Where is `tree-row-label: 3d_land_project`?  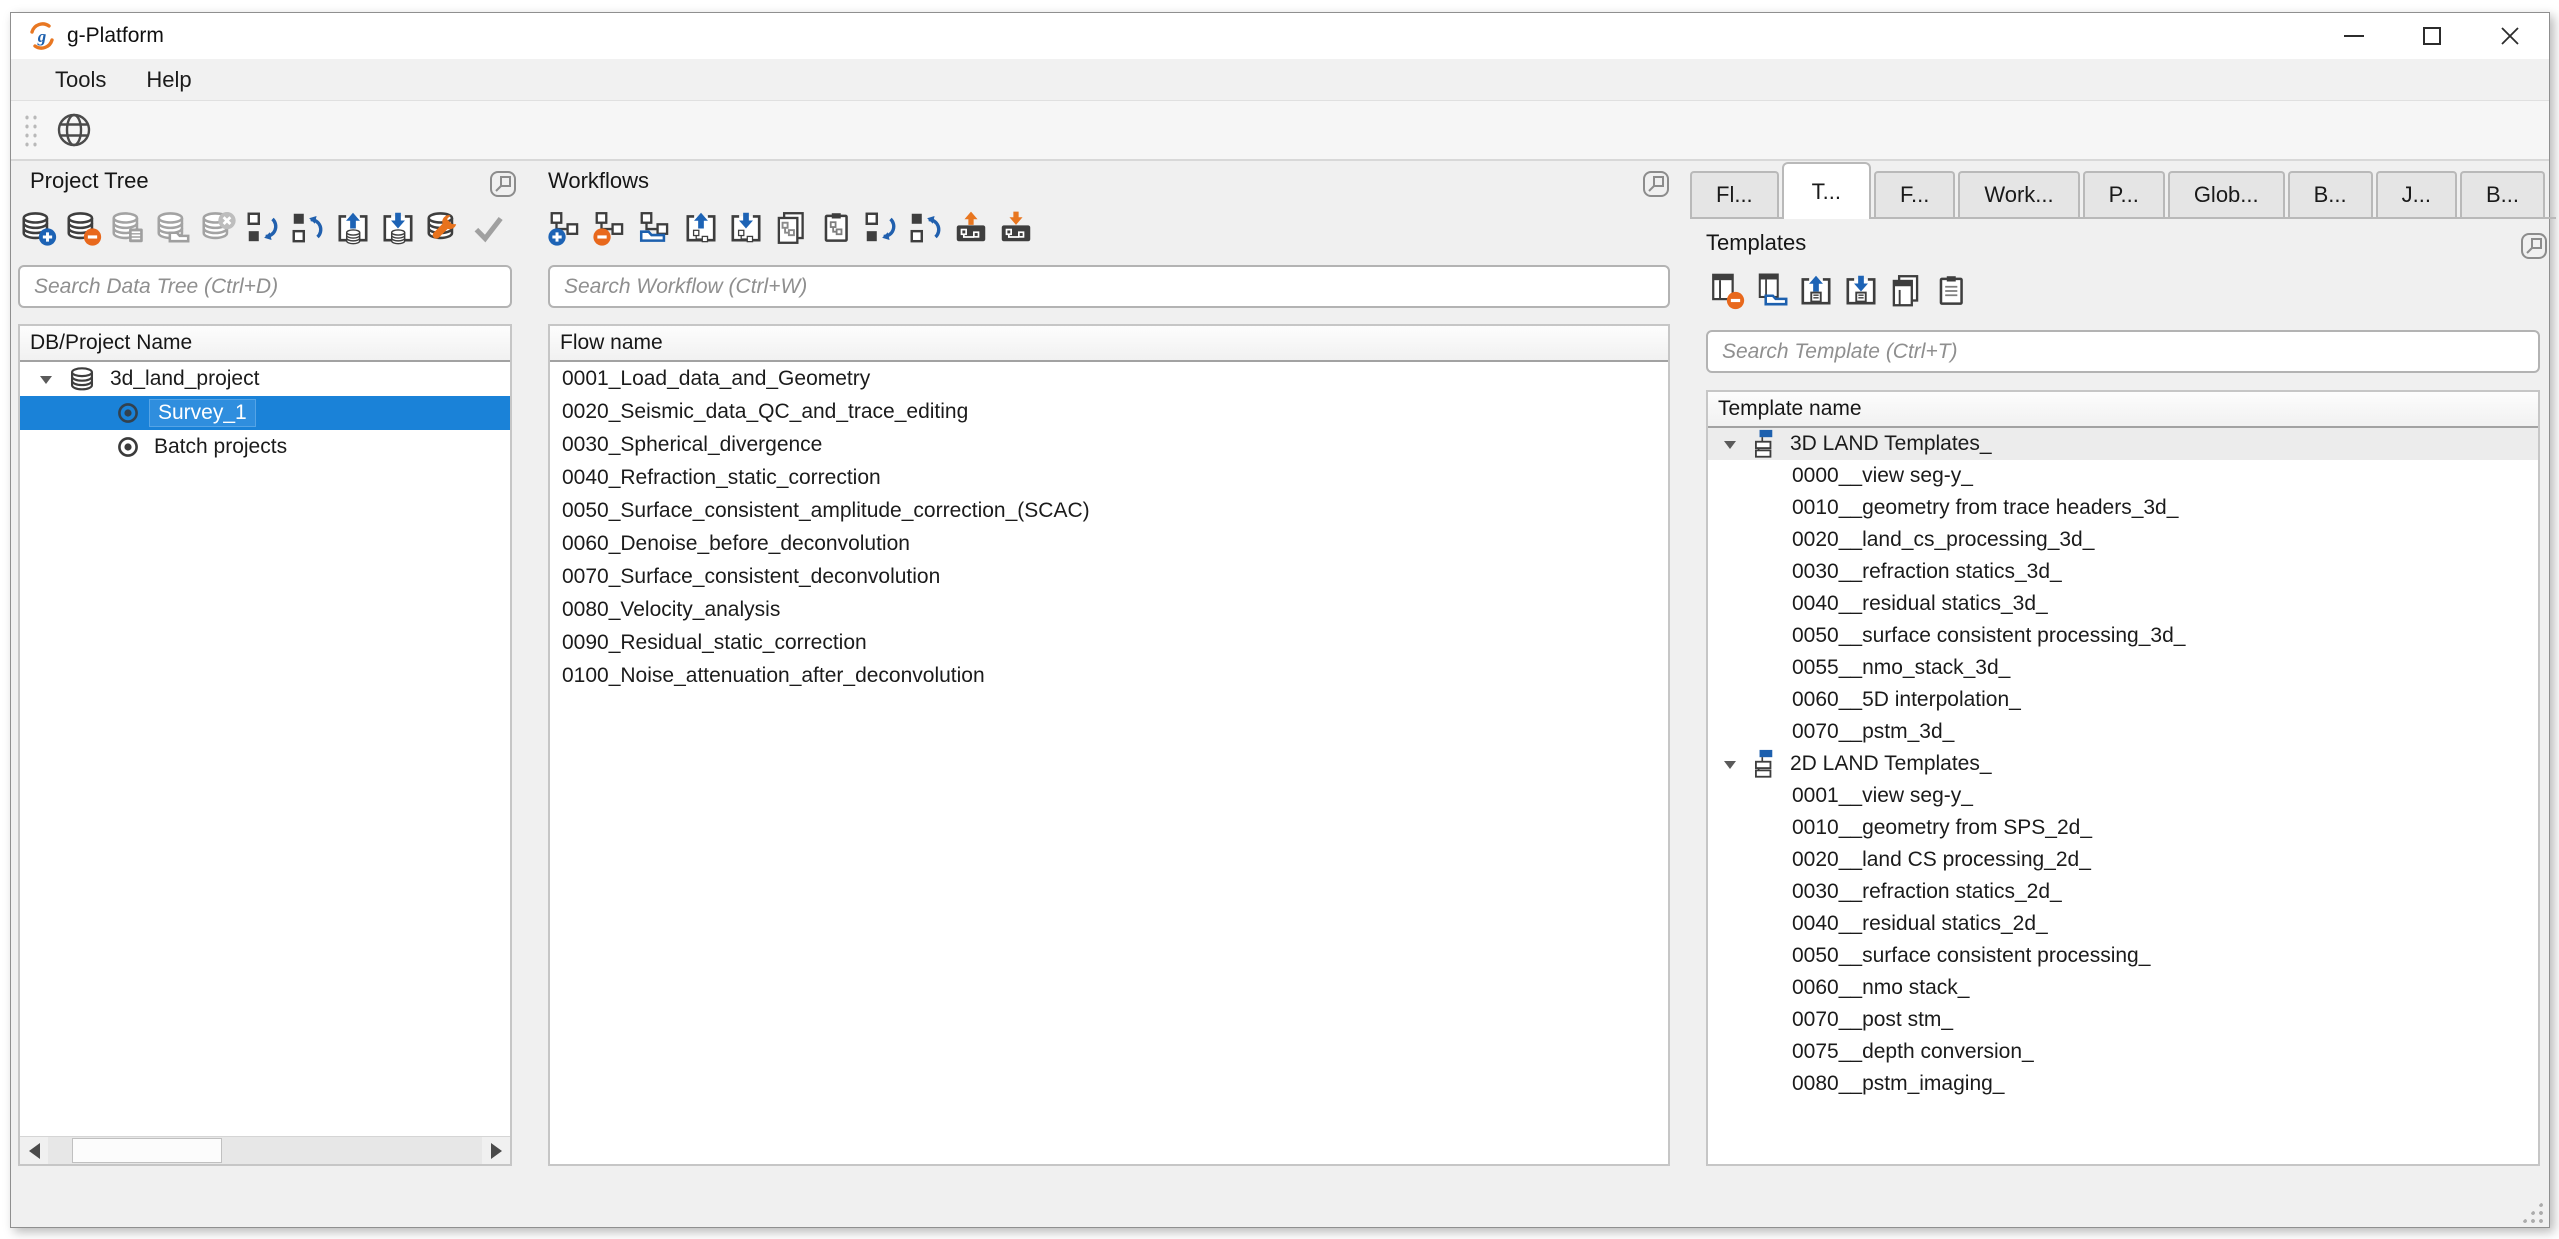
tree-row-label: 3d_land_project is located at coordinates (185, 378).